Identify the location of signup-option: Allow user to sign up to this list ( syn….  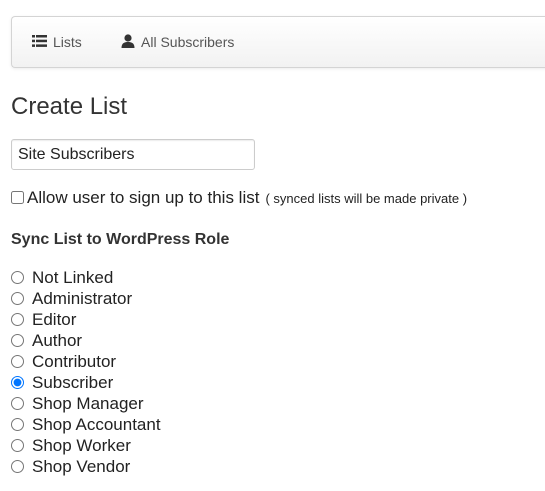
(239, 198).